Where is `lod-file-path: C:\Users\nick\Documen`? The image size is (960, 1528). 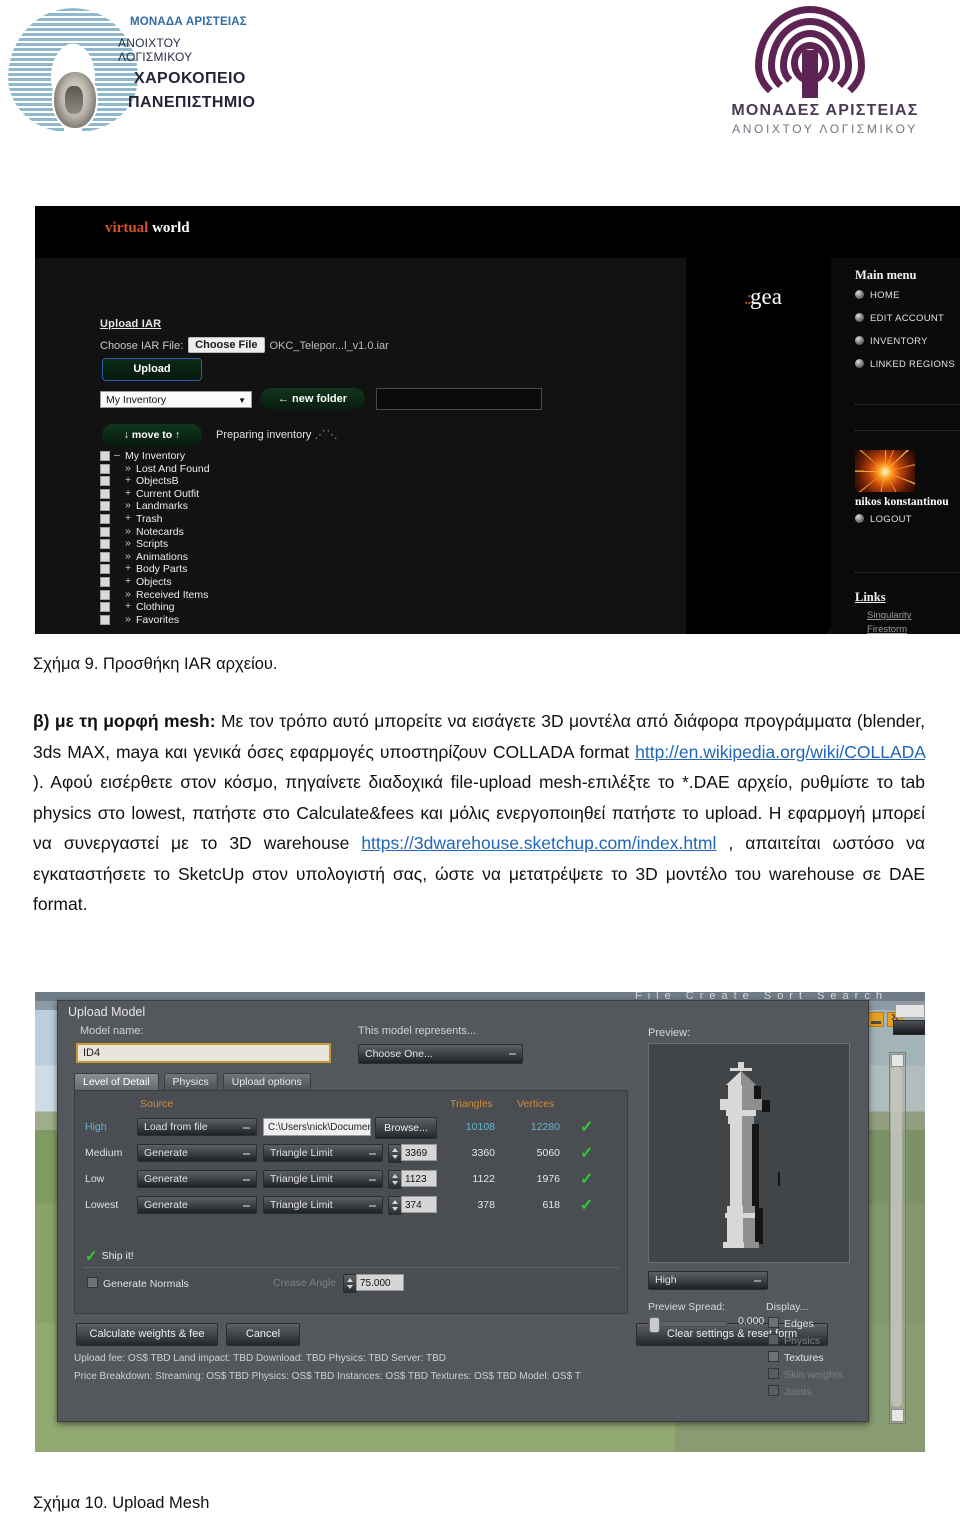
lod-file-path: C:\Users\nick\Documen is located at coordinates (317, 1127).